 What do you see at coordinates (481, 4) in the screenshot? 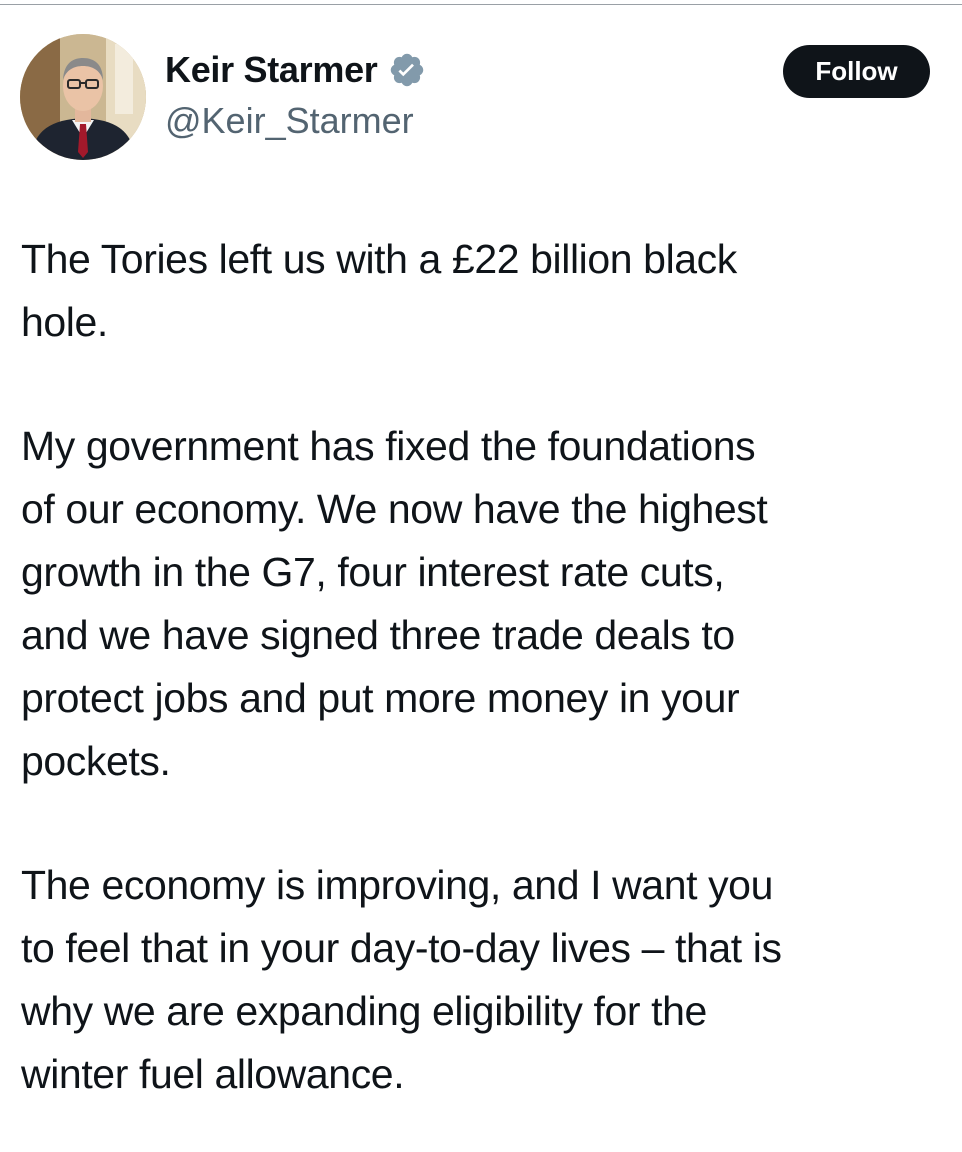
I see `top-divider` at bounding box center [481, 4].